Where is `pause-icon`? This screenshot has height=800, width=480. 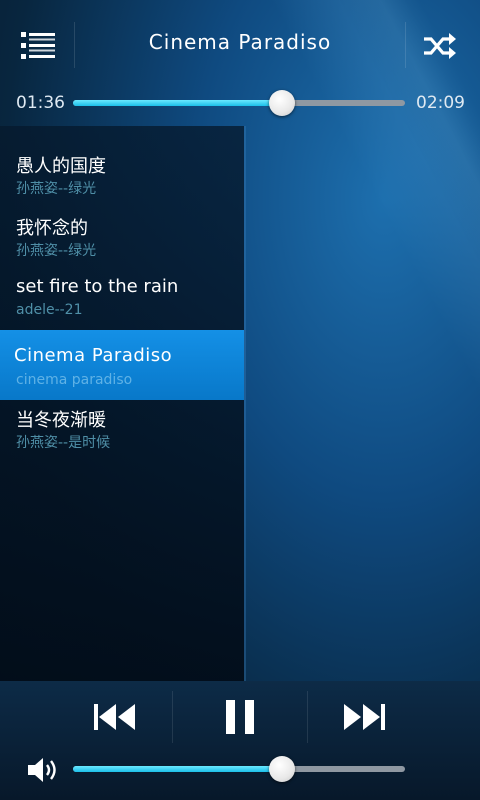
pause-icon is located at coordinates (240, 717).